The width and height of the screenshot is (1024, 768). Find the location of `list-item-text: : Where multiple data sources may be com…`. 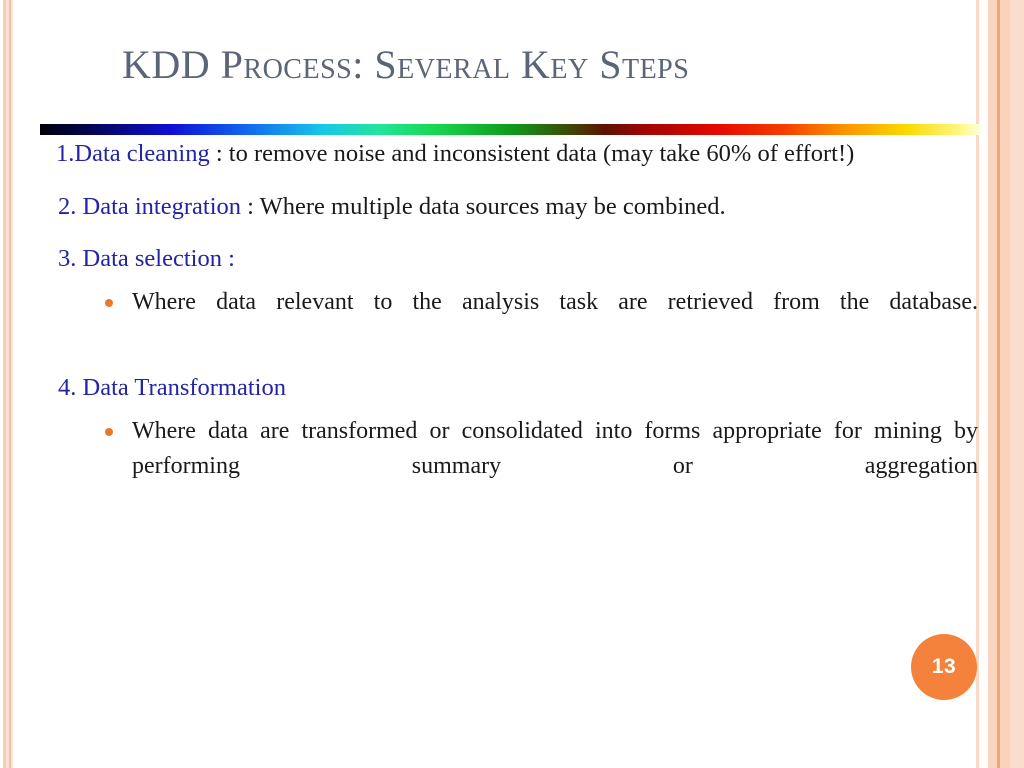

list-item-text: : Where multiple data sources may be com… is located at coordinates (483, 206).